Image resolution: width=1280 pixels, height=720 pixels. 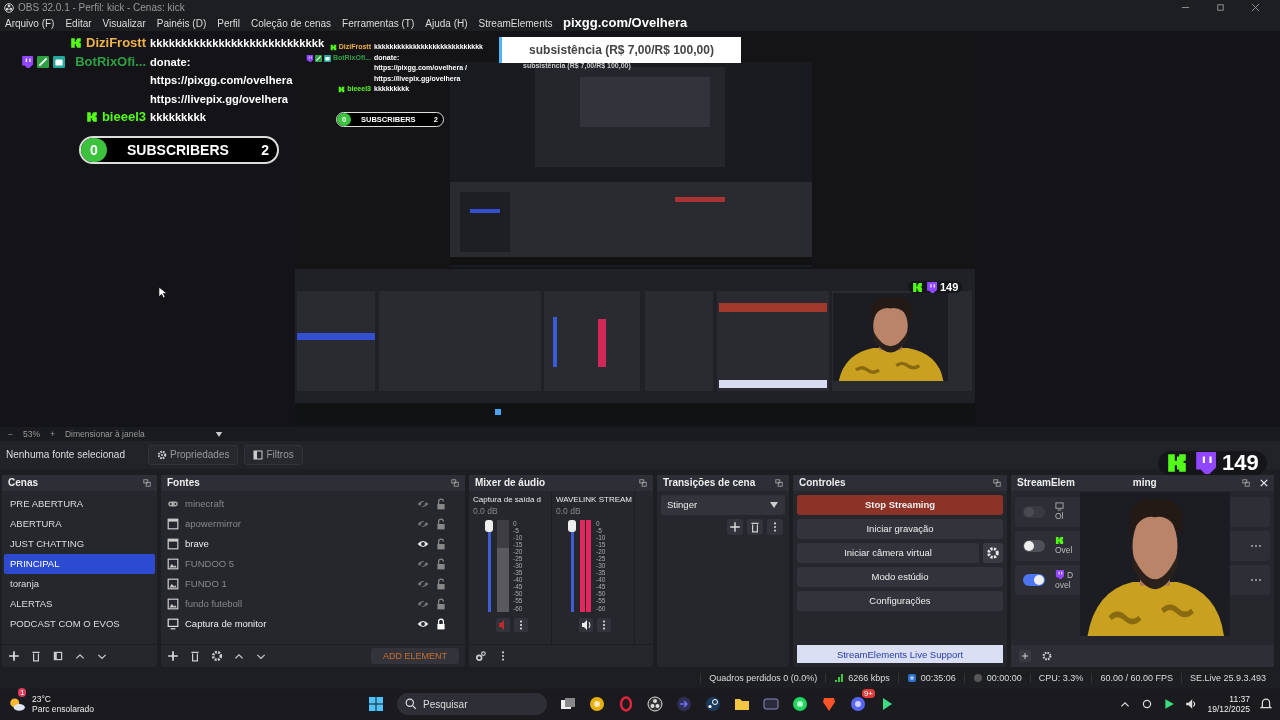 I want to click on menu-item: Editar, so click(x=78, y=24).